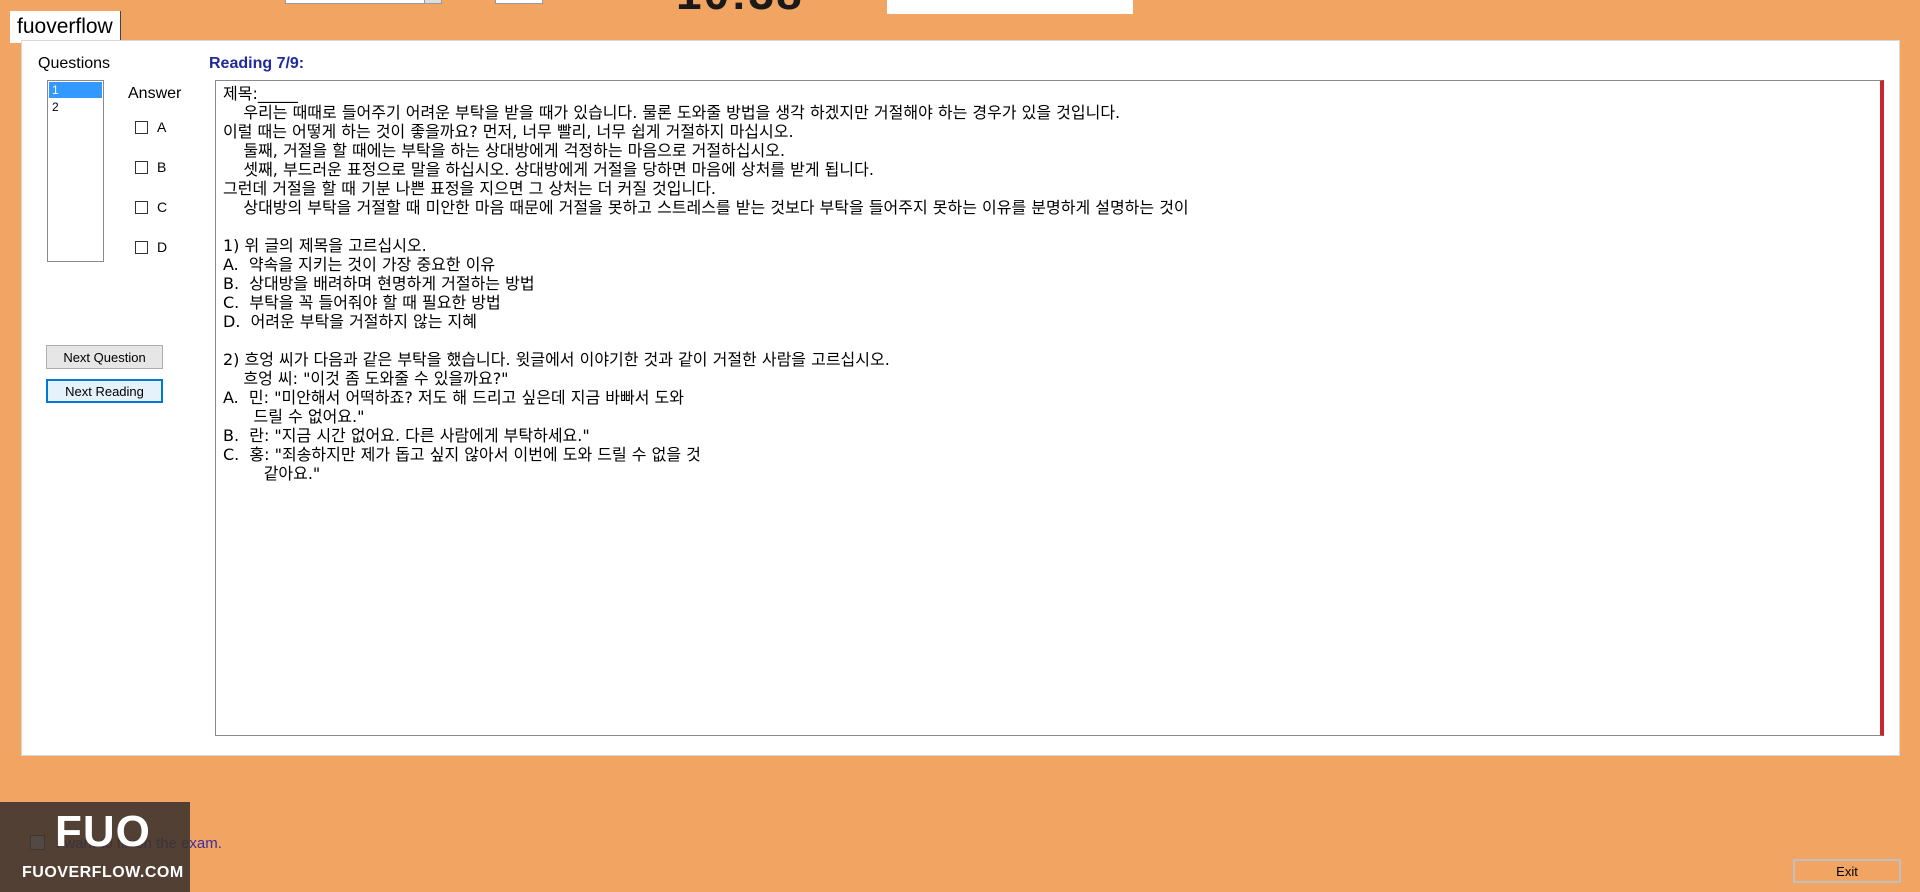 This screenshot has width=1920, height=892. I want to click on answer-option-label: A, so click(162, 127).